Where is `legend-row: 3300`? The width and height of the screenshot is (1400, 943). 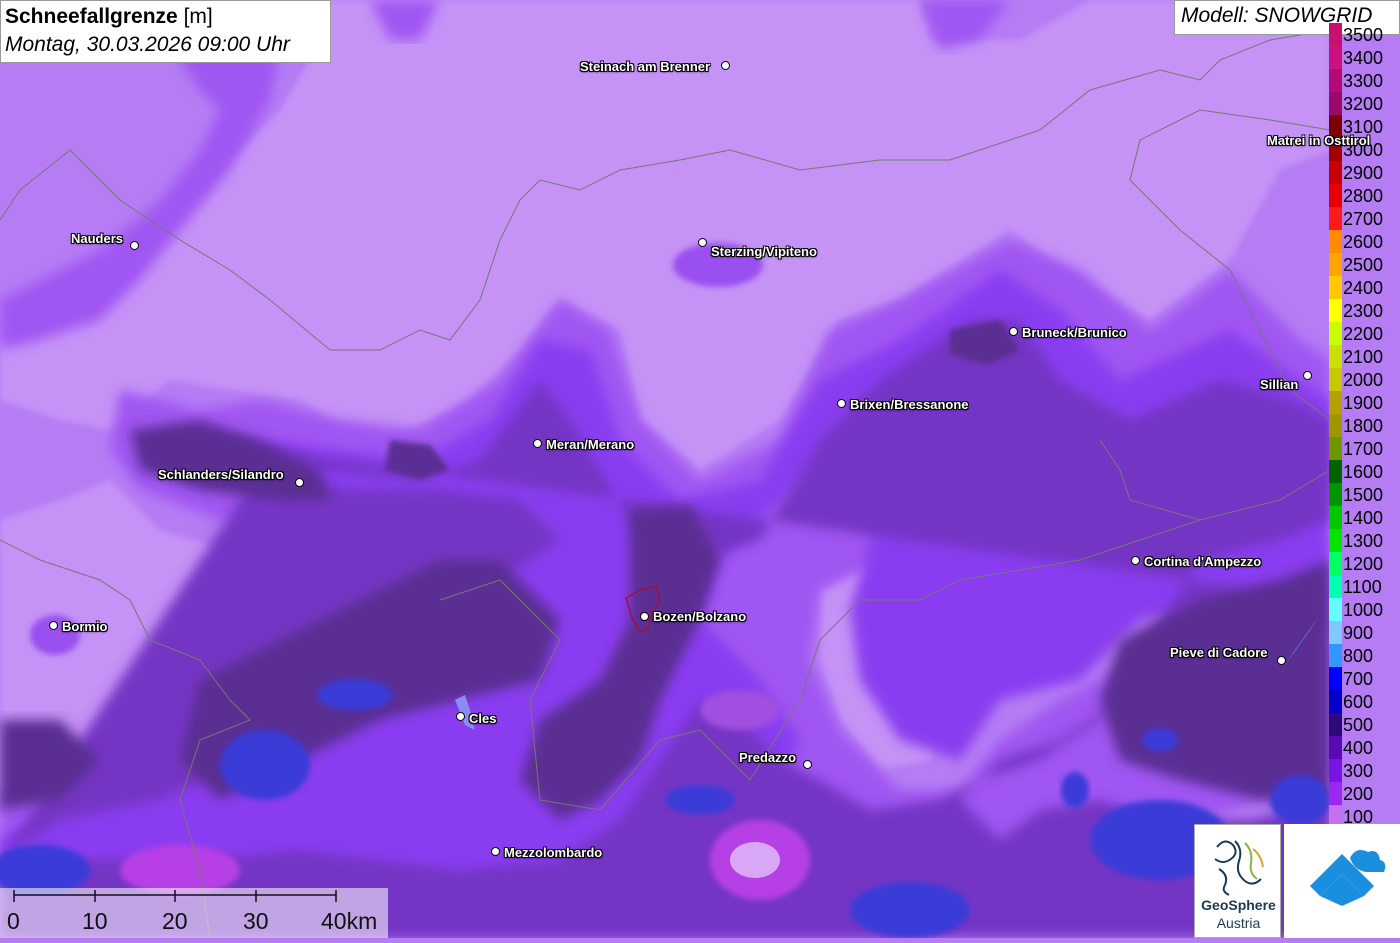 legend-row: 3300 is located at coordinates (1364, 80).